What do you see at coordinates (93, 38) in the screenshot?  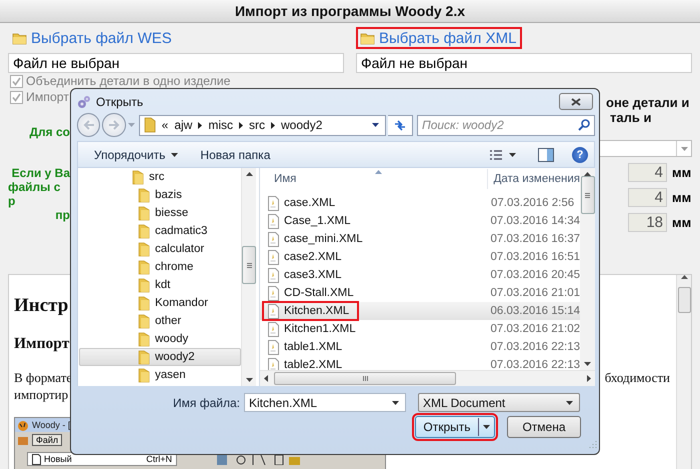 I see `select-file-link: Выбрать файл WES` at bounding box center [93, 38].